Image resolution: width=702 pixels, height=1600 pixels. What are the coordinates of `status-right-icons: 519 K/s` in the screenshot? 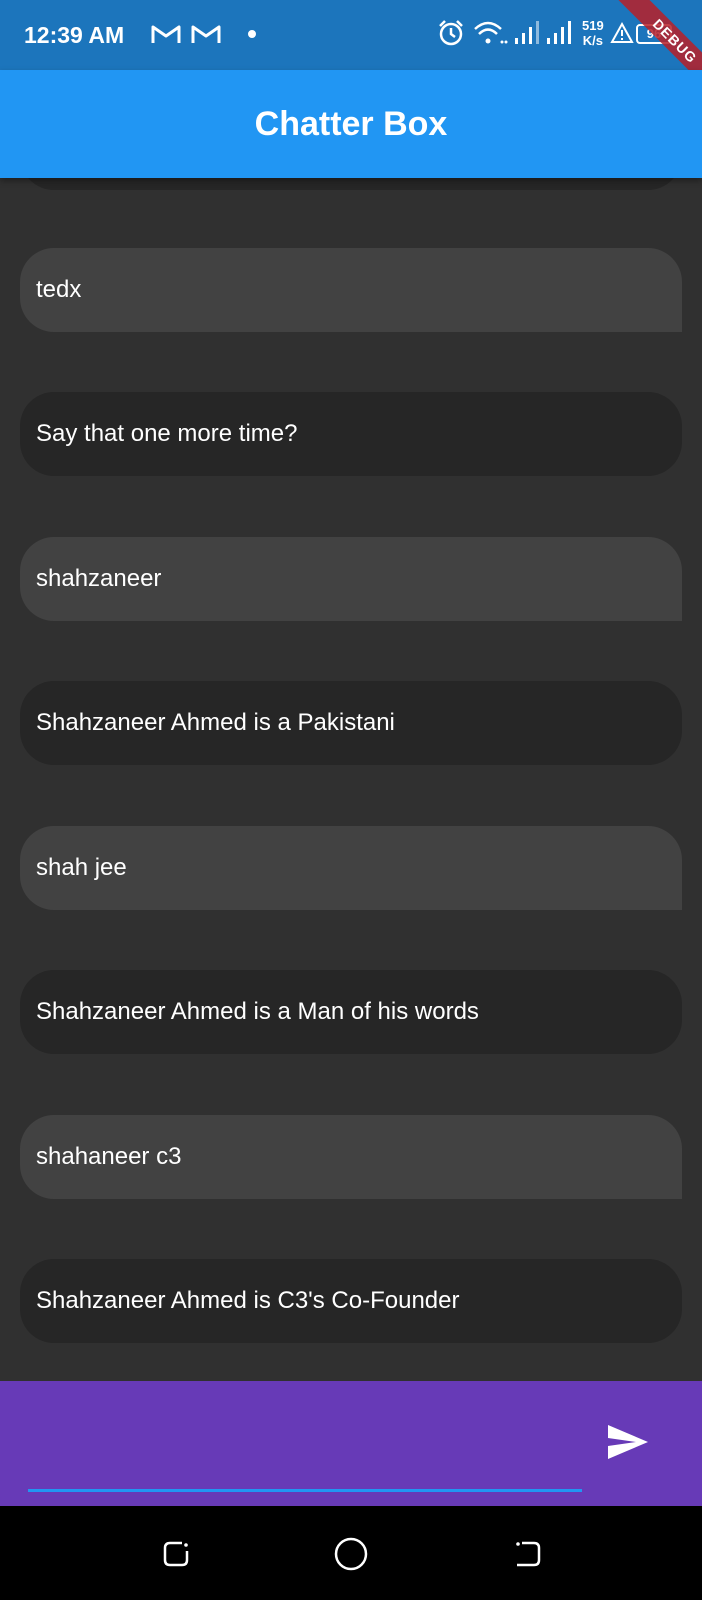 It's located at (535, 33).